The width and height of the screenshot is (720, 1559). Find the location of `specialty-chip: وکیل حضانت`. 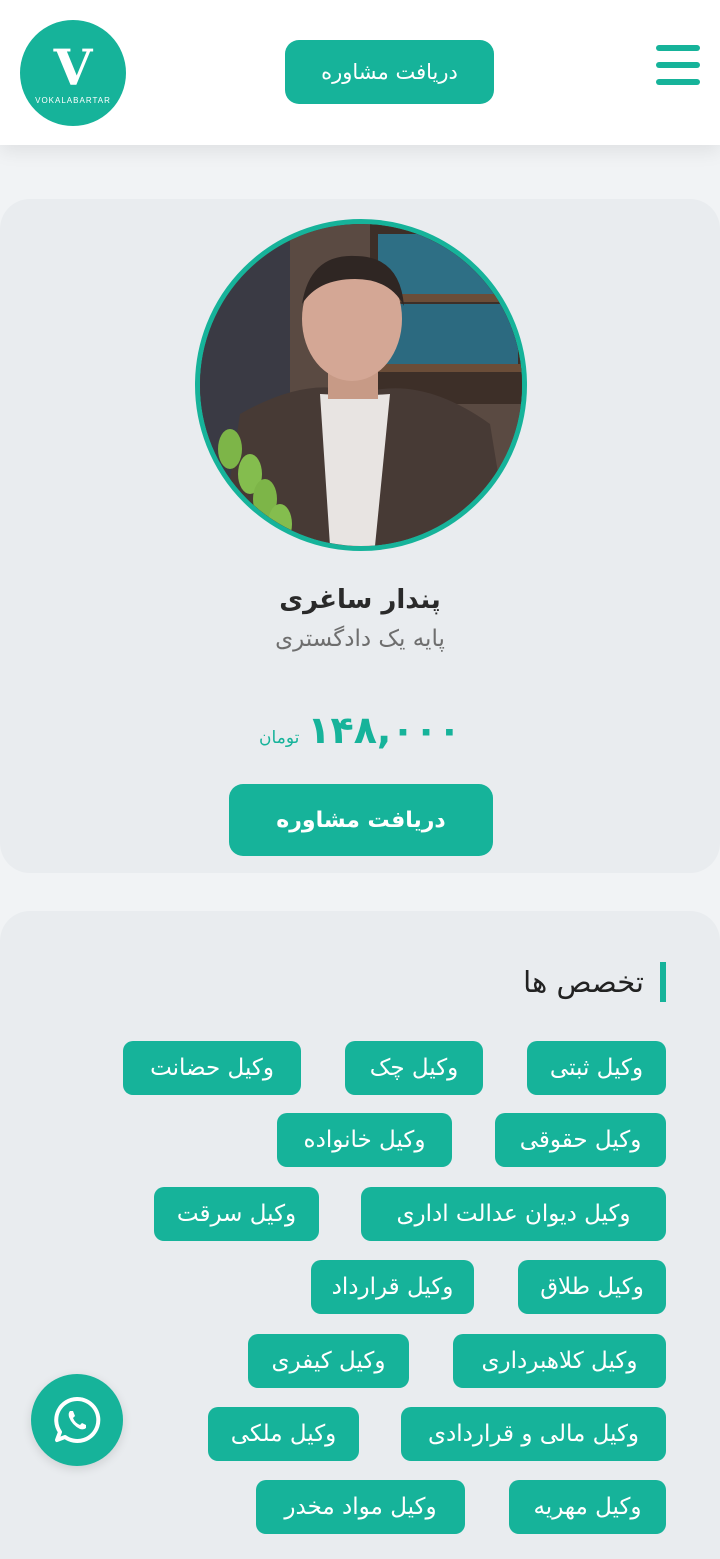

specialty-chip: وکیل حضانت is located at coordinates (212, 1068).